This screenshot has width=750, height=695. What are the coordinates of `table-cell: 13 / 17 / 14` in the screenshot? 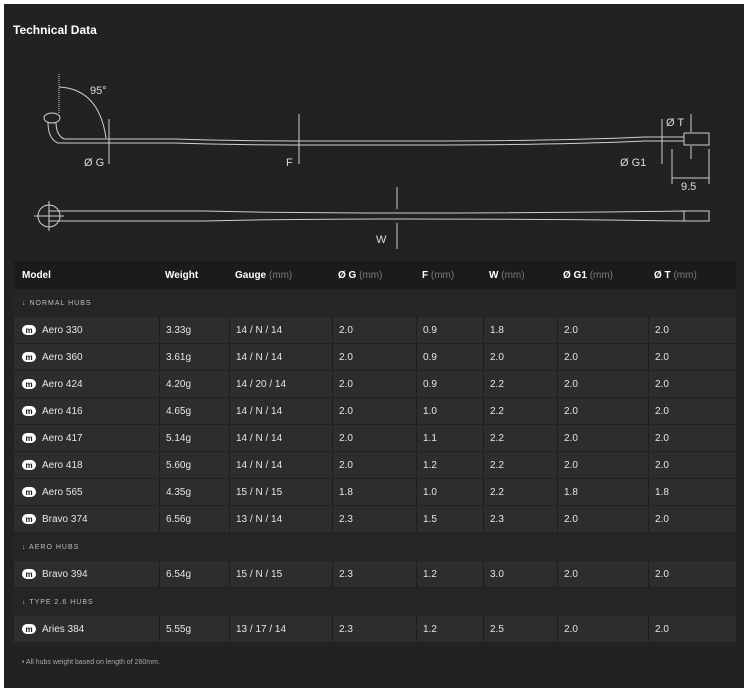 It's located at (280, 629).